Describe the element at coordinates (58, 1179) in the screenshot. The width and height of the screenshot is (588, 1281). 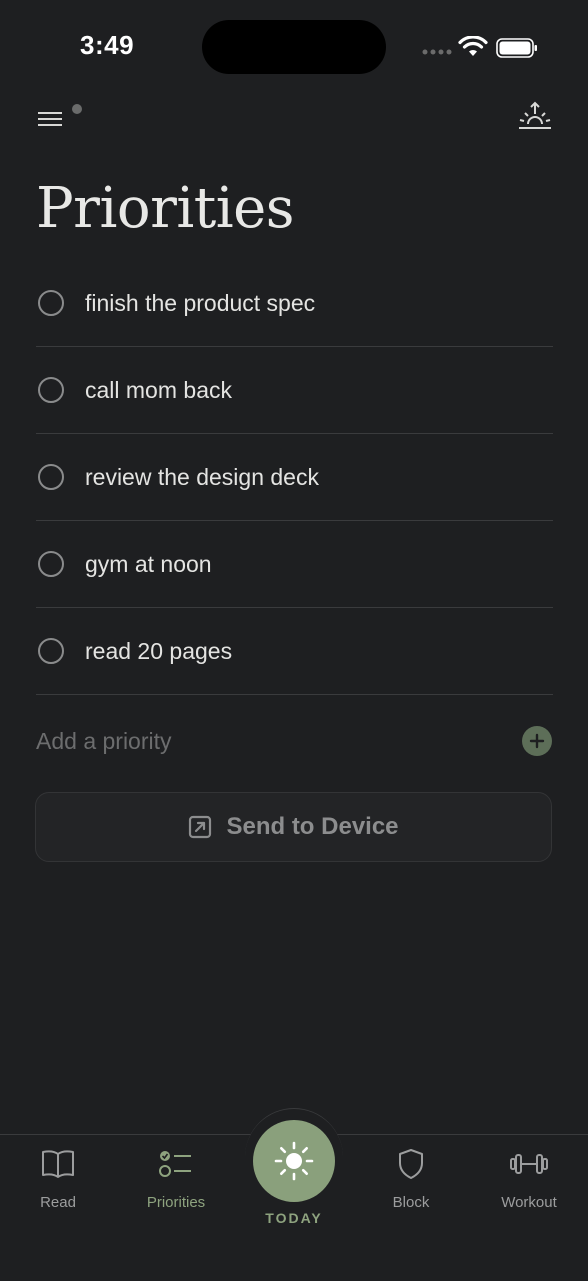
I see `tab-read: Read` at that location.